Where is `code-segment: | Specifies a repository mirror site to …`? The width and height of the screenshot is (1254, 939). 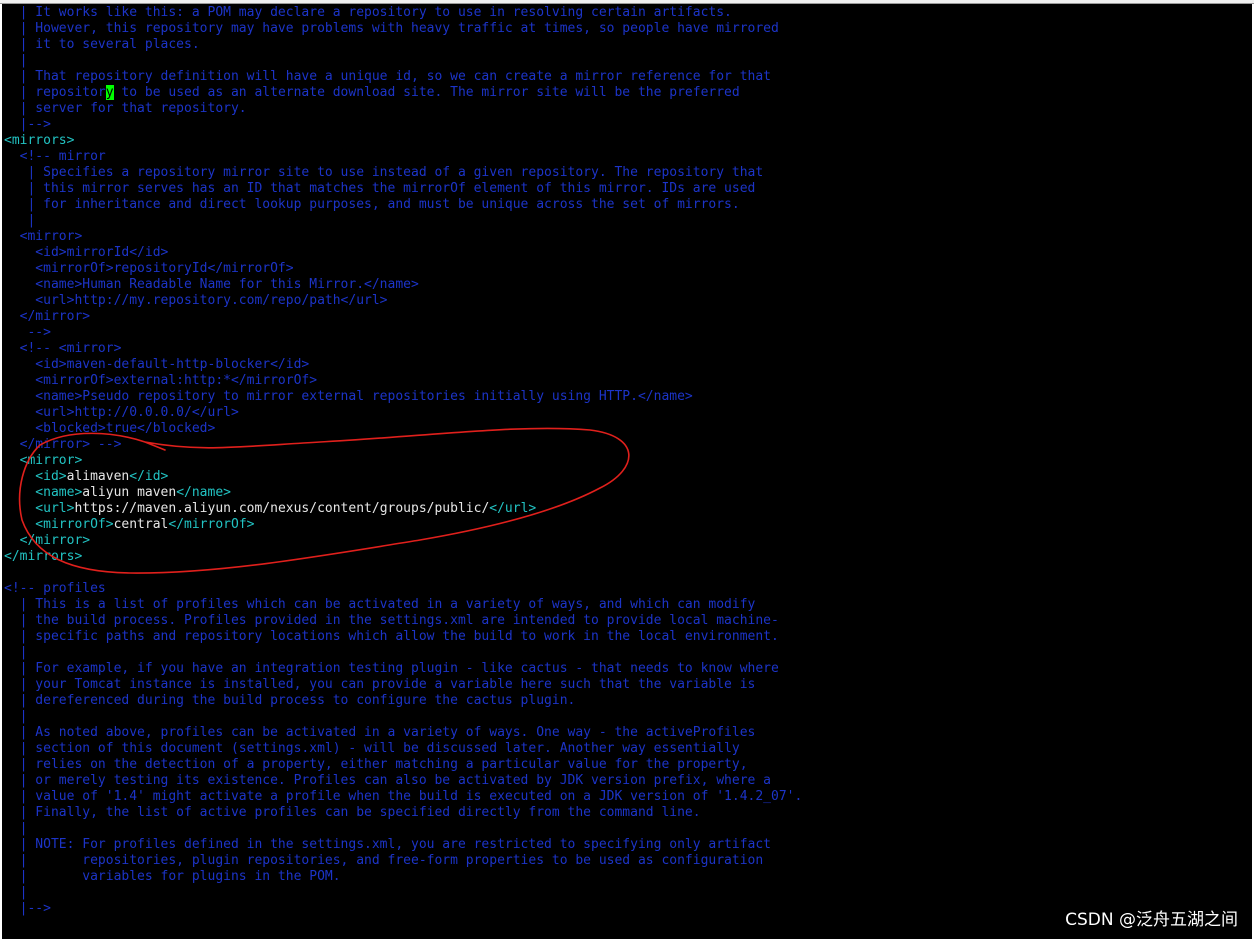 code-segment: | Specifies a repository mirror site to … is located at coordinates (384, 172).